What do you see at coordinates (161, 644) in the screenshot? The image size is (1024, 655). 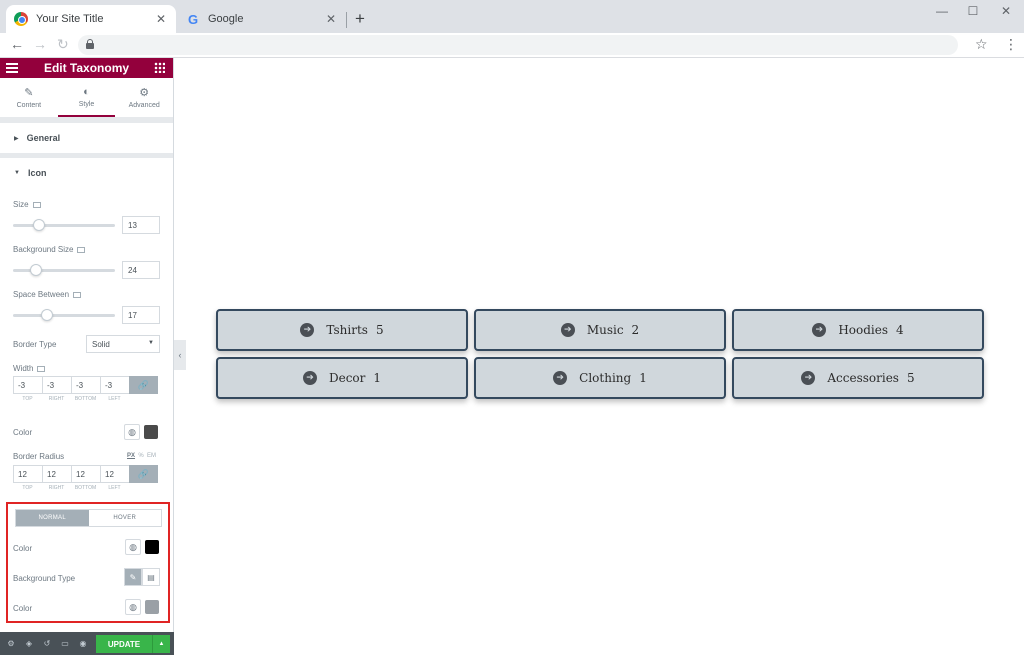 I see `chevron-up-icon: ▲` at bounding box center [161, 644].